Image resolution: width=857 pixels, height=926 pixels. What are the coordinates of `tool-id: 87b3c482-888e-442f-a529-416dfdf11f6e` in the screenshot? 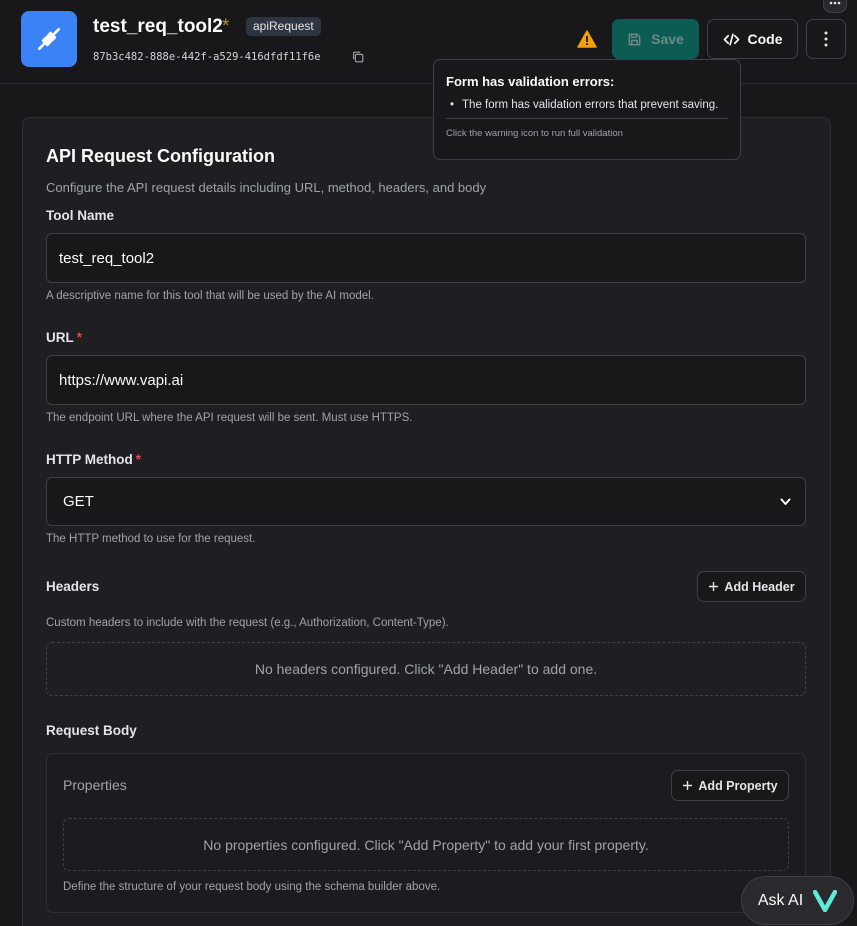 It's located at (207, 57).